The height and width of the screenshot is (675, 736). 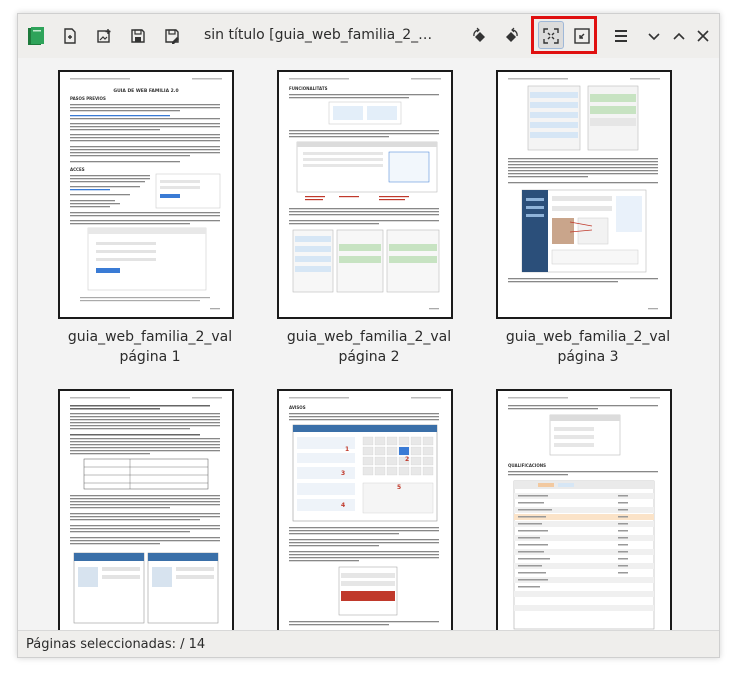 What do you see at coordinates (679, 36) in the screenshot?
I see `maximize-icon` at bounding box center [679, 36].